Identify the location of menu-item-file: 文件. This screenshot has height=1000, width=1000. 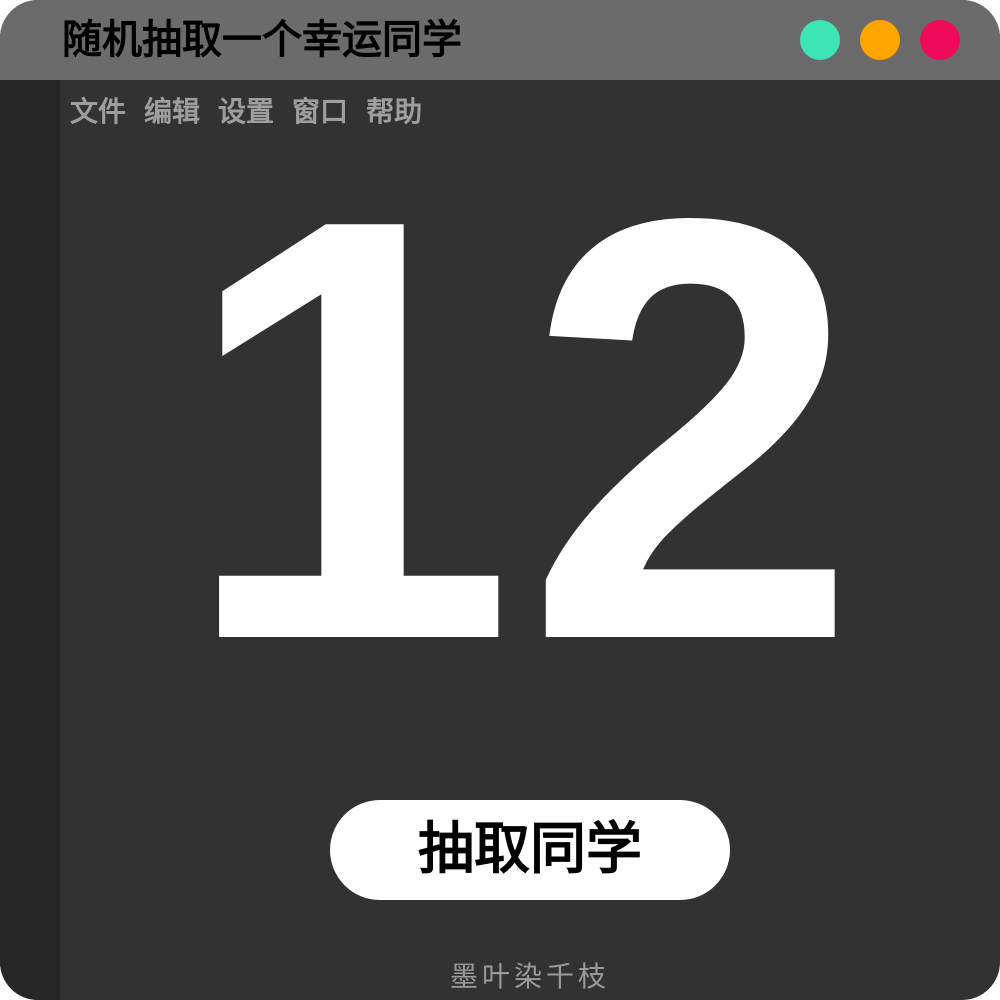
(98, 112).